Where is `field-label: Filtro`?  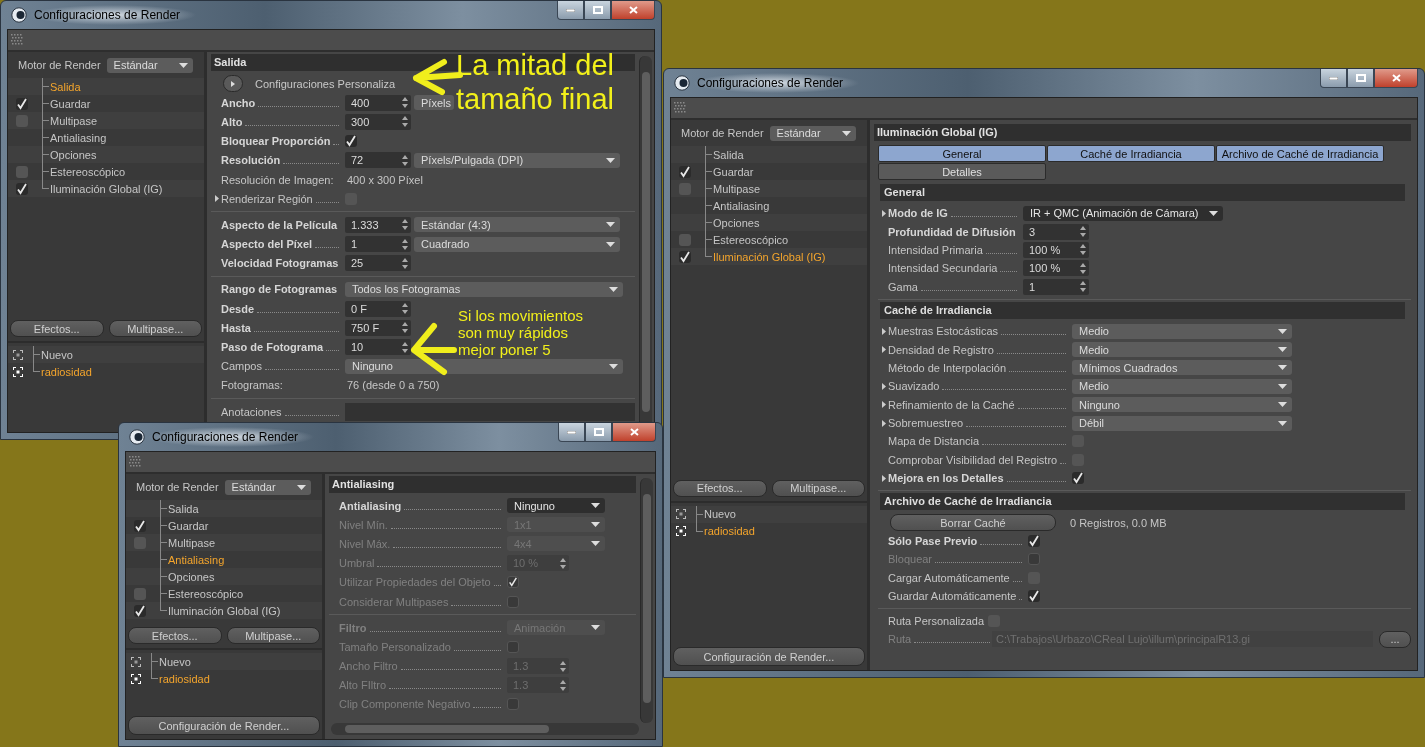
field-label: Filtro is located at coordinates (353, 627).